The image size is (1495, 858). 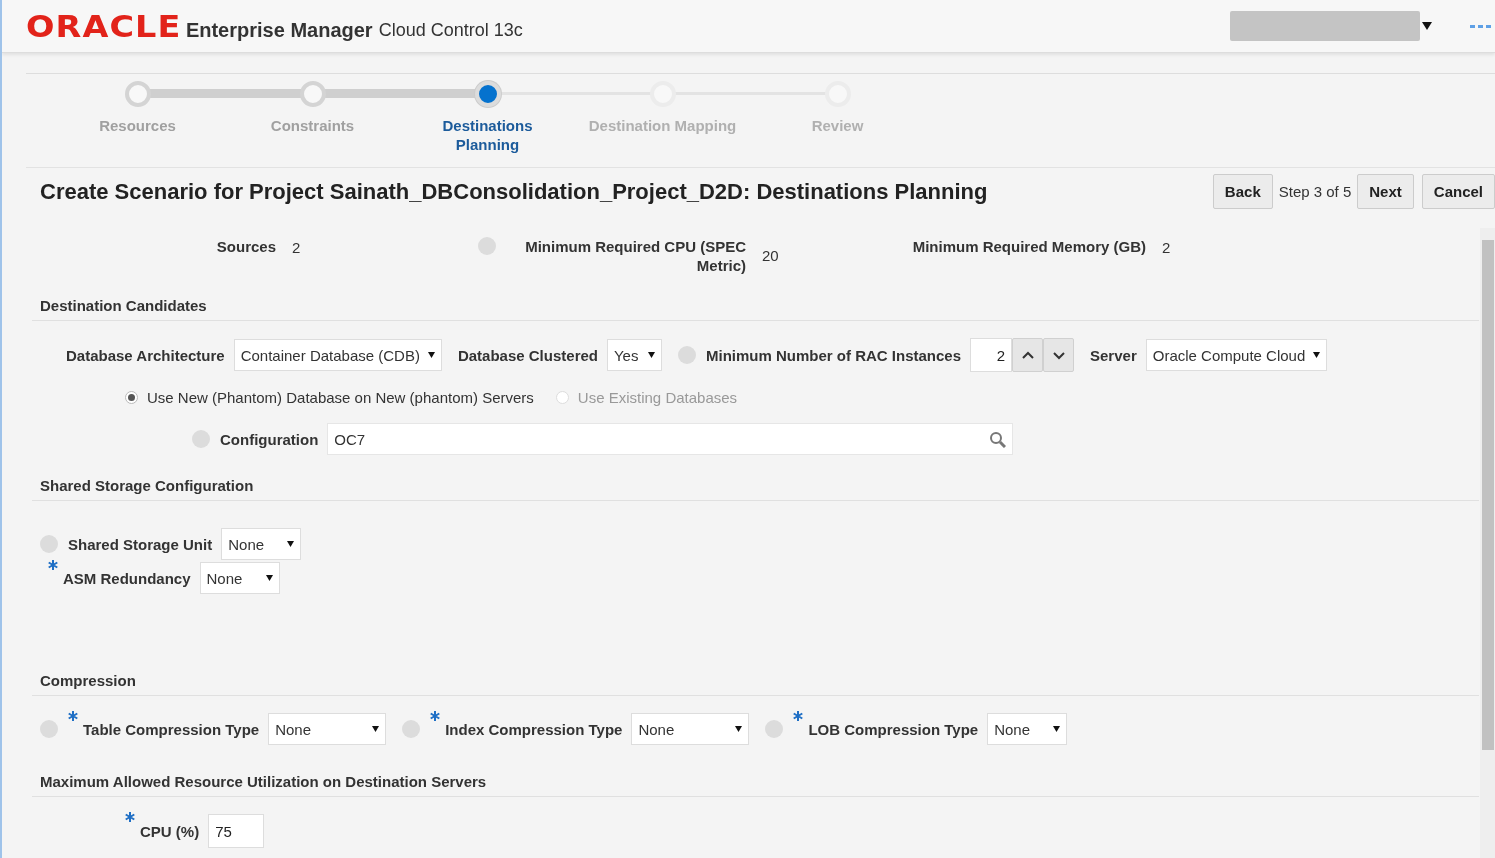 What do you see at coordinates (269, 439) in the screenshot?
I see `field-label: Configuration` at bounding box center [269, 439].